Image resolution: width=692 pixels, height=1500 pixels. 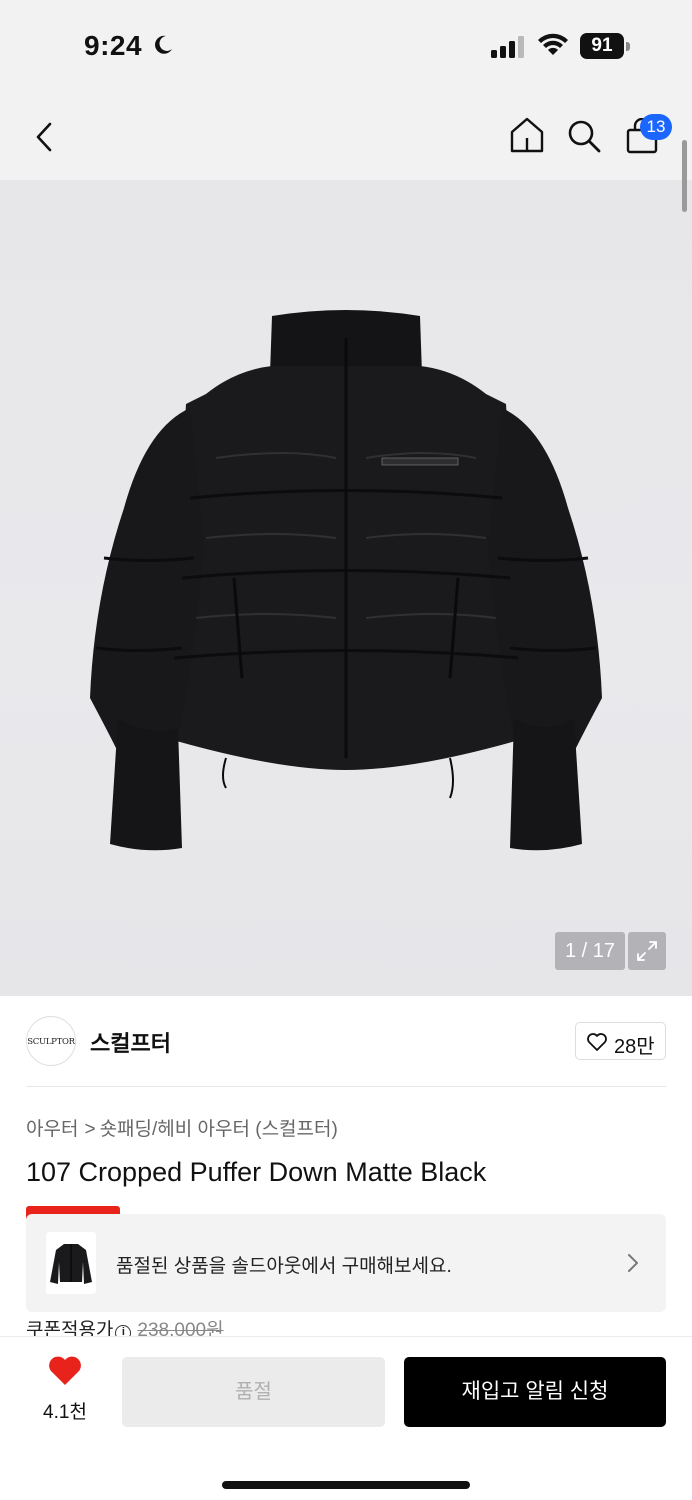 I want to click on battery-level: 91, so click(x=602, y=46).